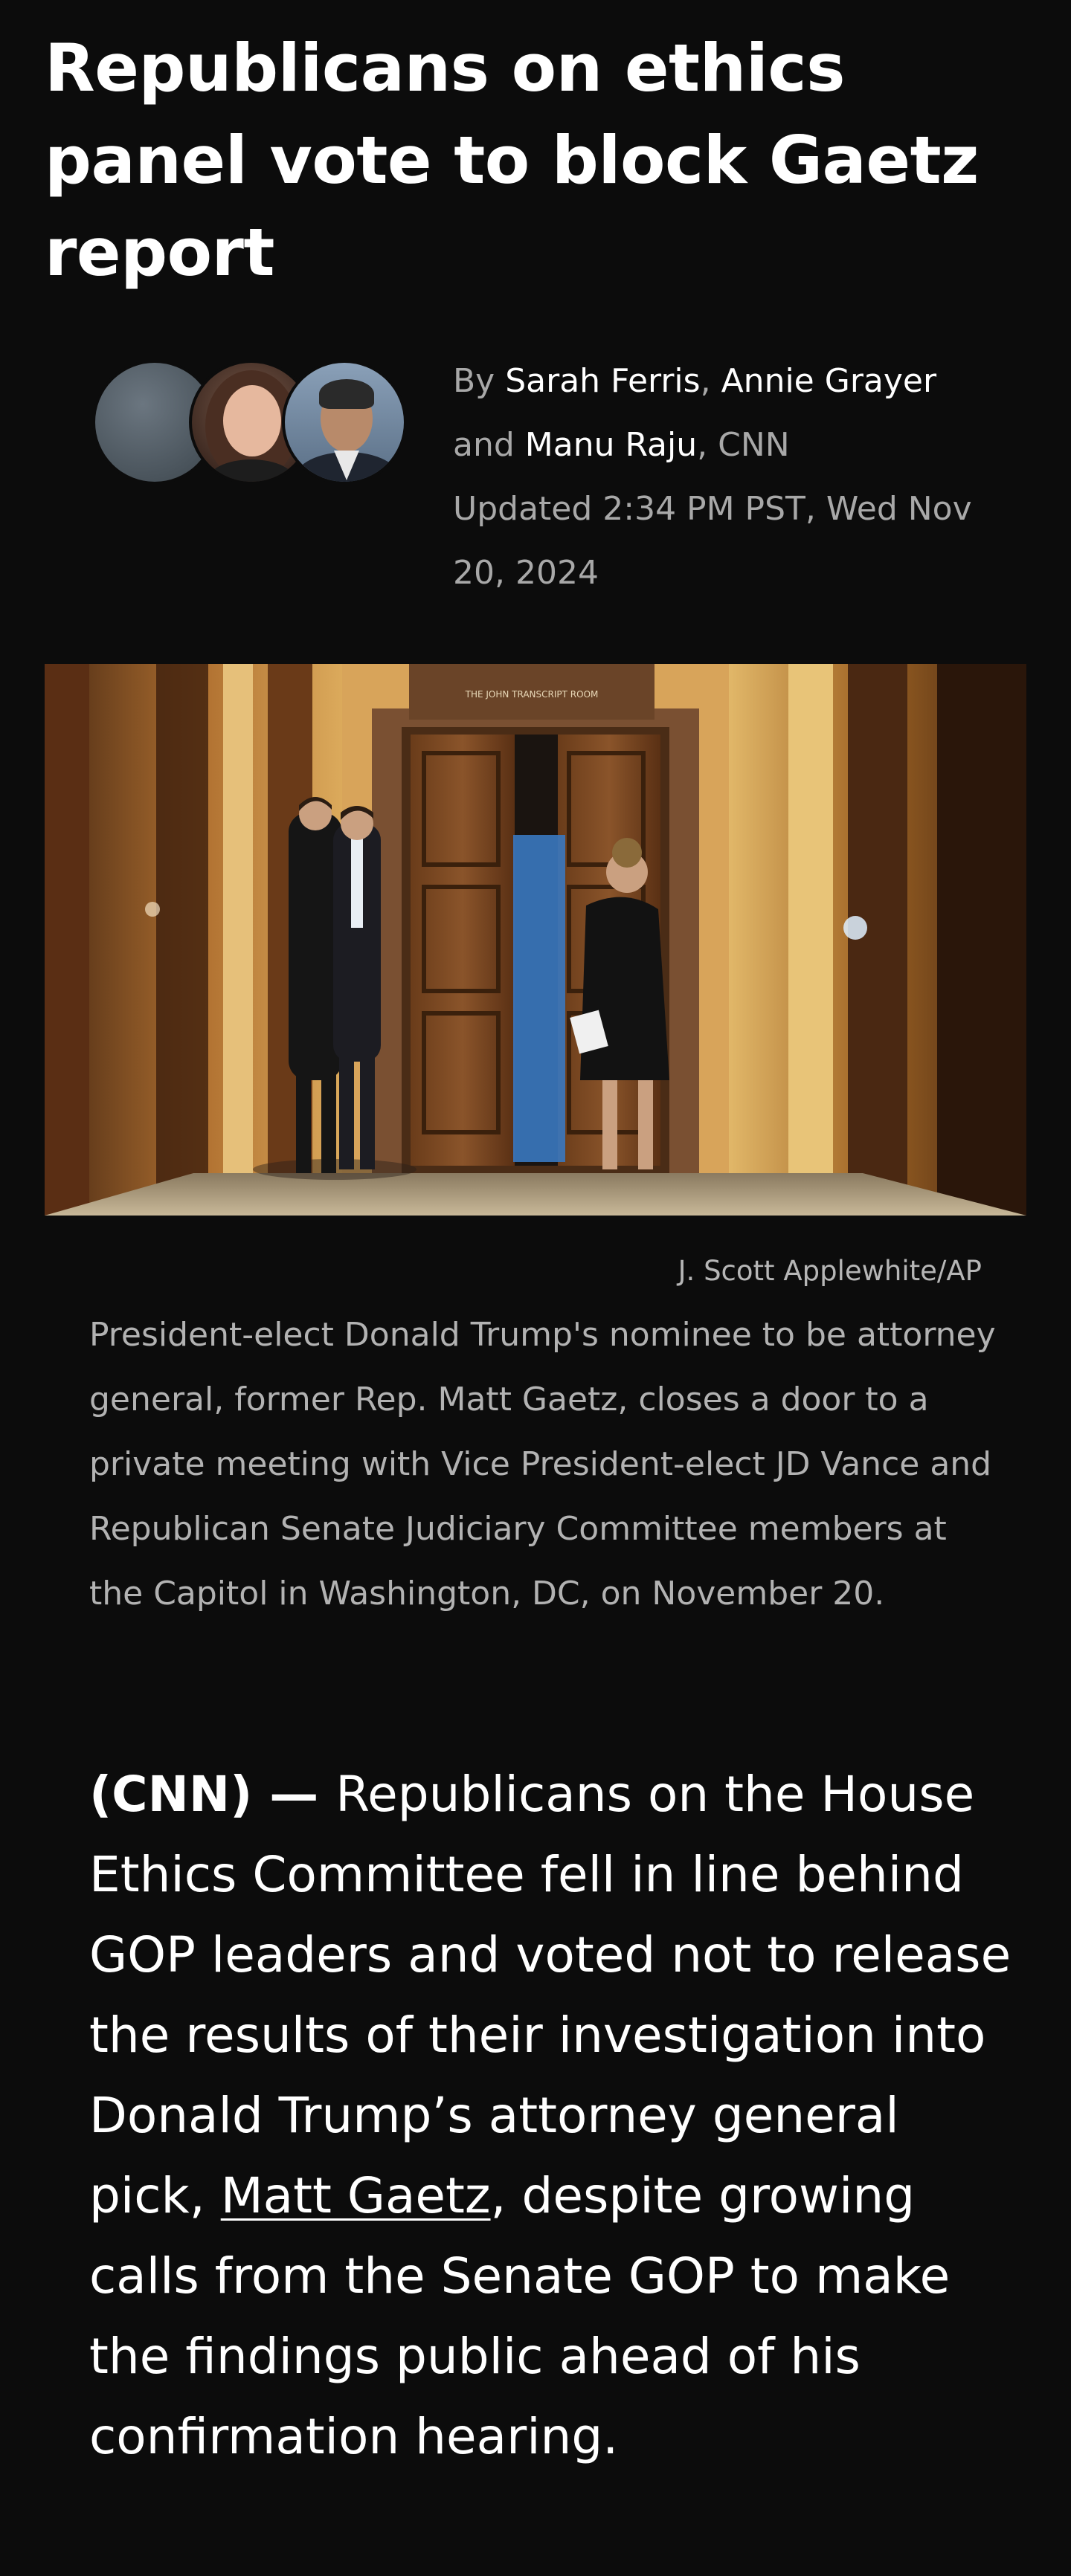 The height and width of the screenshot is (2576, 1071). Describe the element at coordinates (294, 1794) in the screenshot. I see `dateline-dash: —` at that location.